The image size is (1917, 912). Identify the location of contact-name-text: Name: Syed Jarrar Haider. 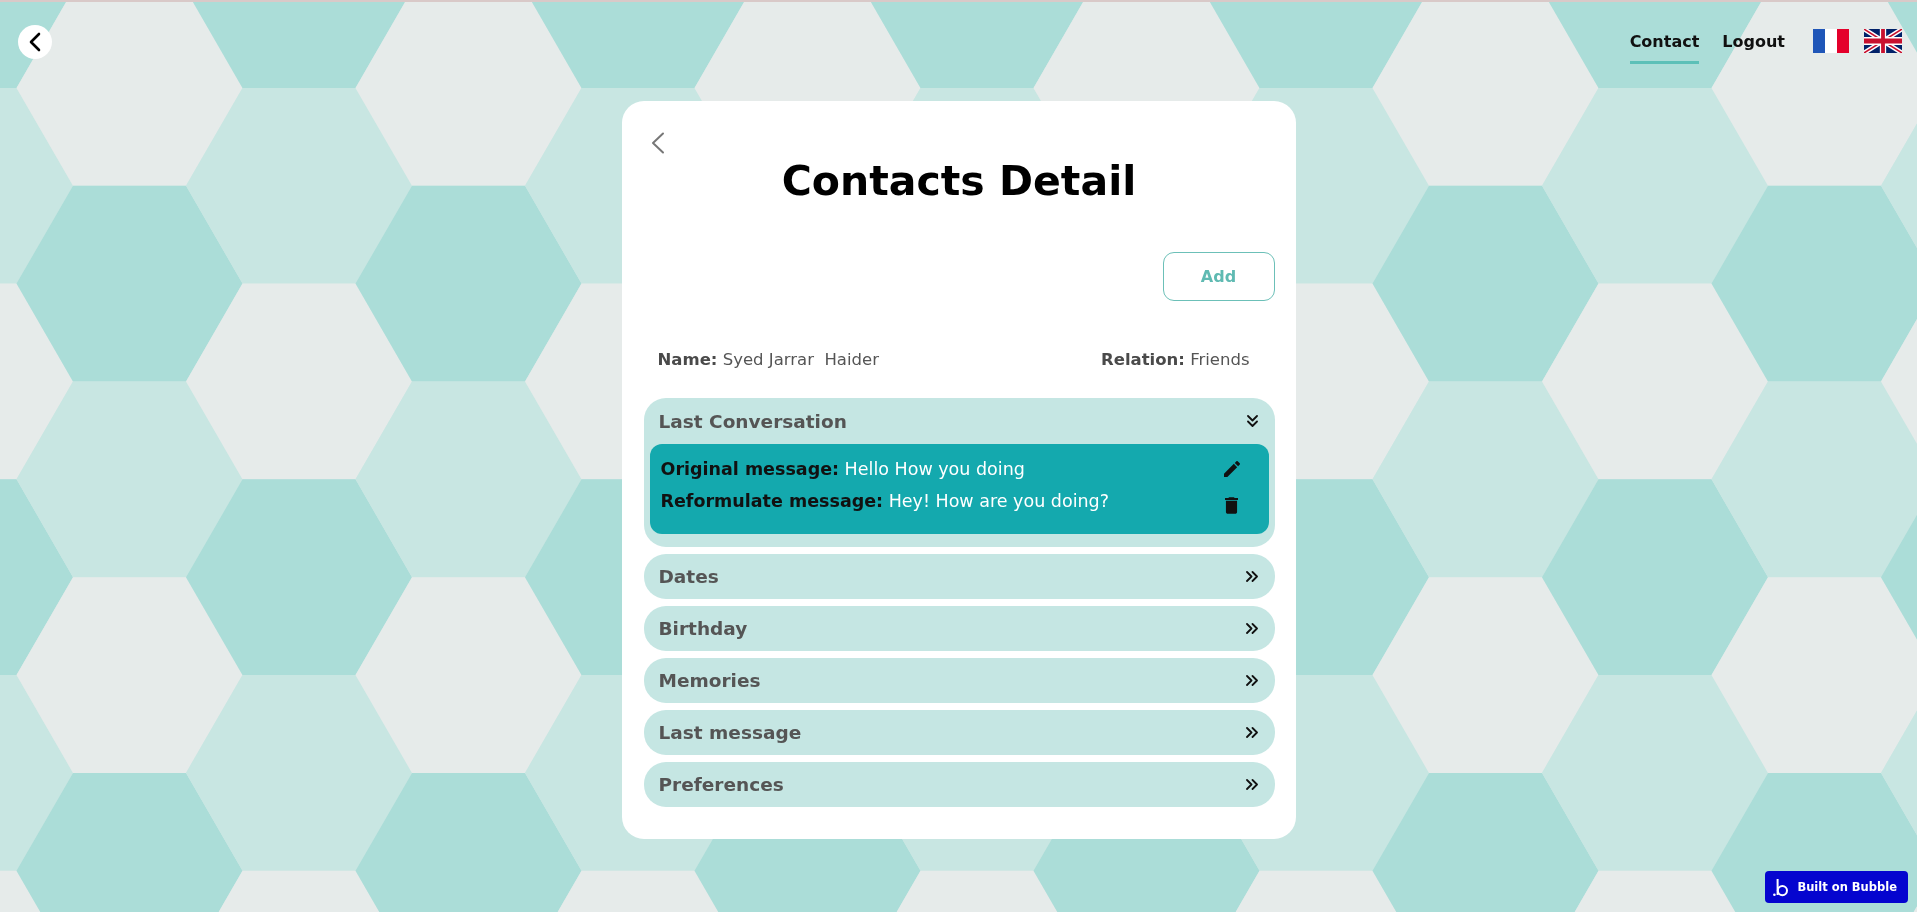
(768, 360).